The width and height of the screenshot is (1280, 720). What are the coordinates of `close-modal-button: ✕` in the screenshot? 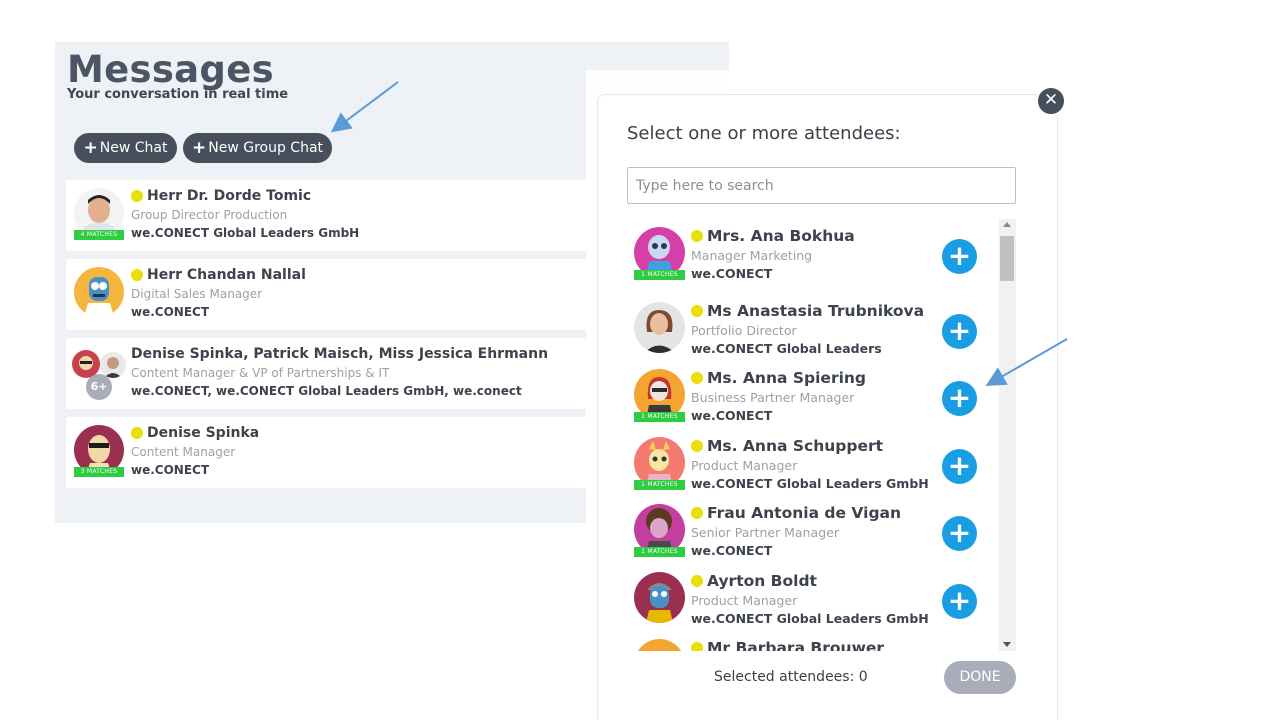 It's located at (1051, 101).